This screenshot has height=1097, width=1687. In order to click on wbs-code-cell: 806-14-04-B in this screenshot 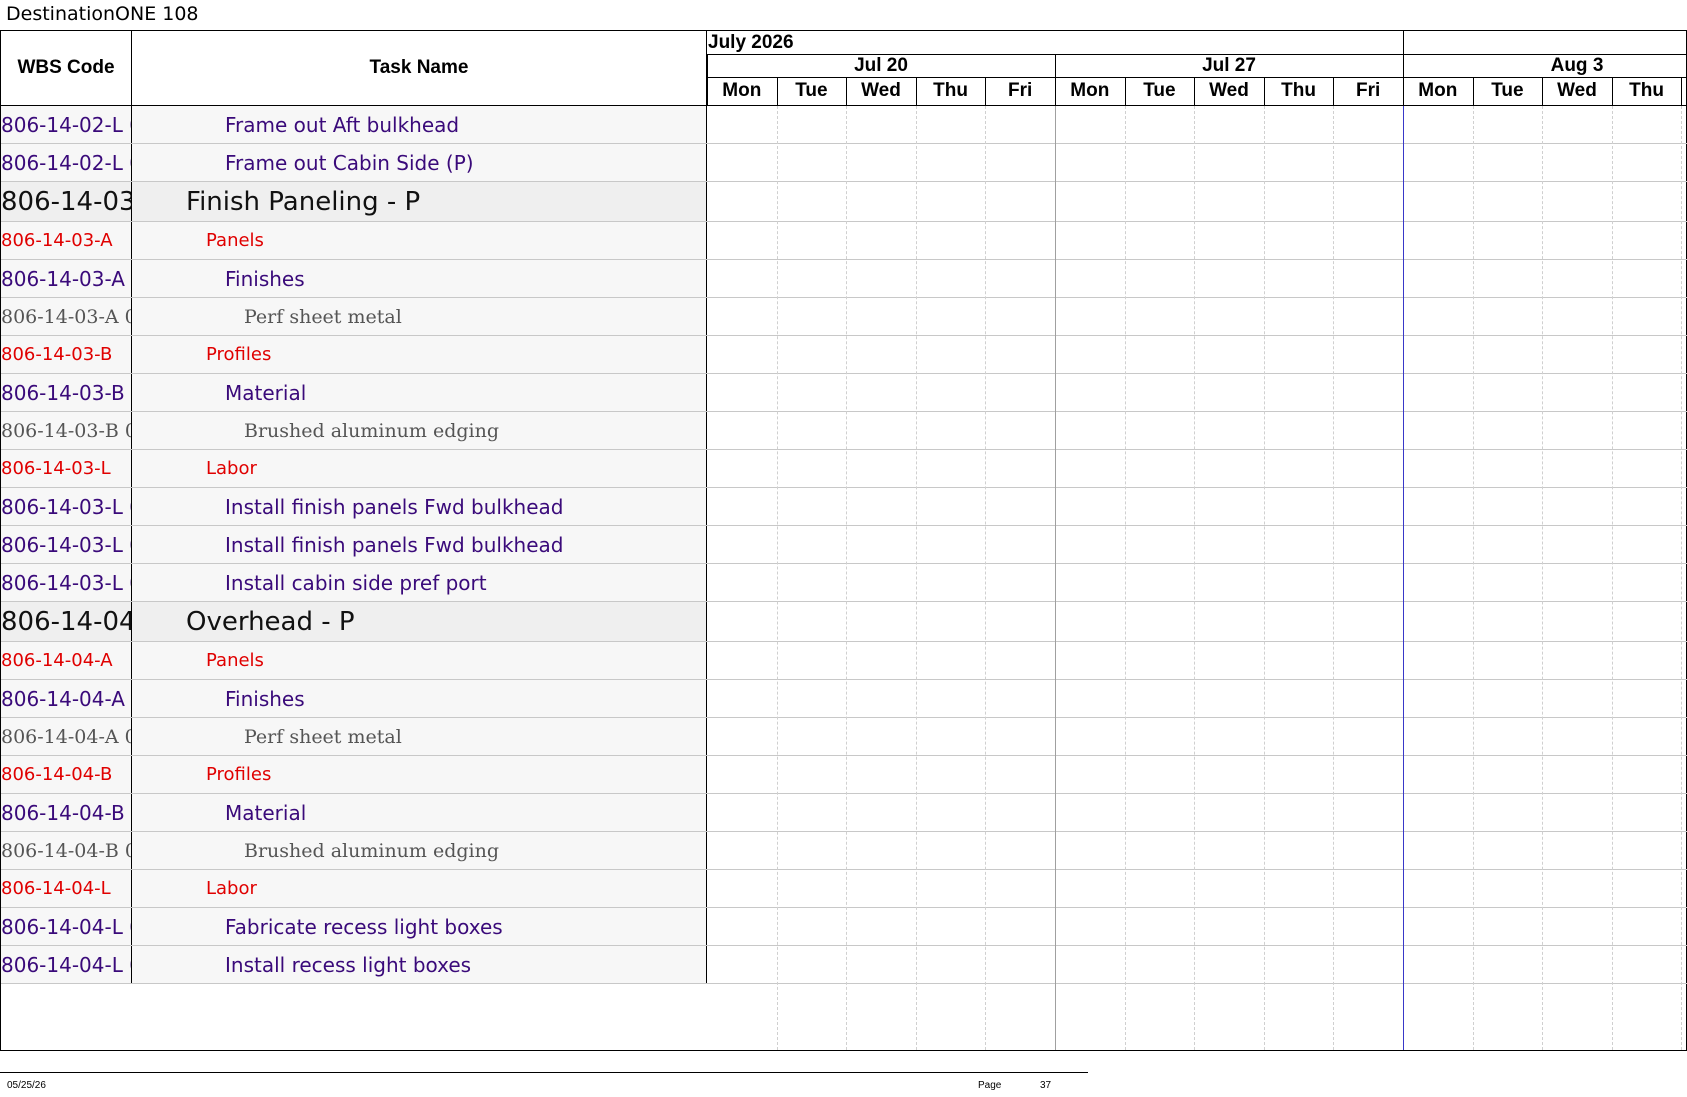, I will do `click(66, 774)`.